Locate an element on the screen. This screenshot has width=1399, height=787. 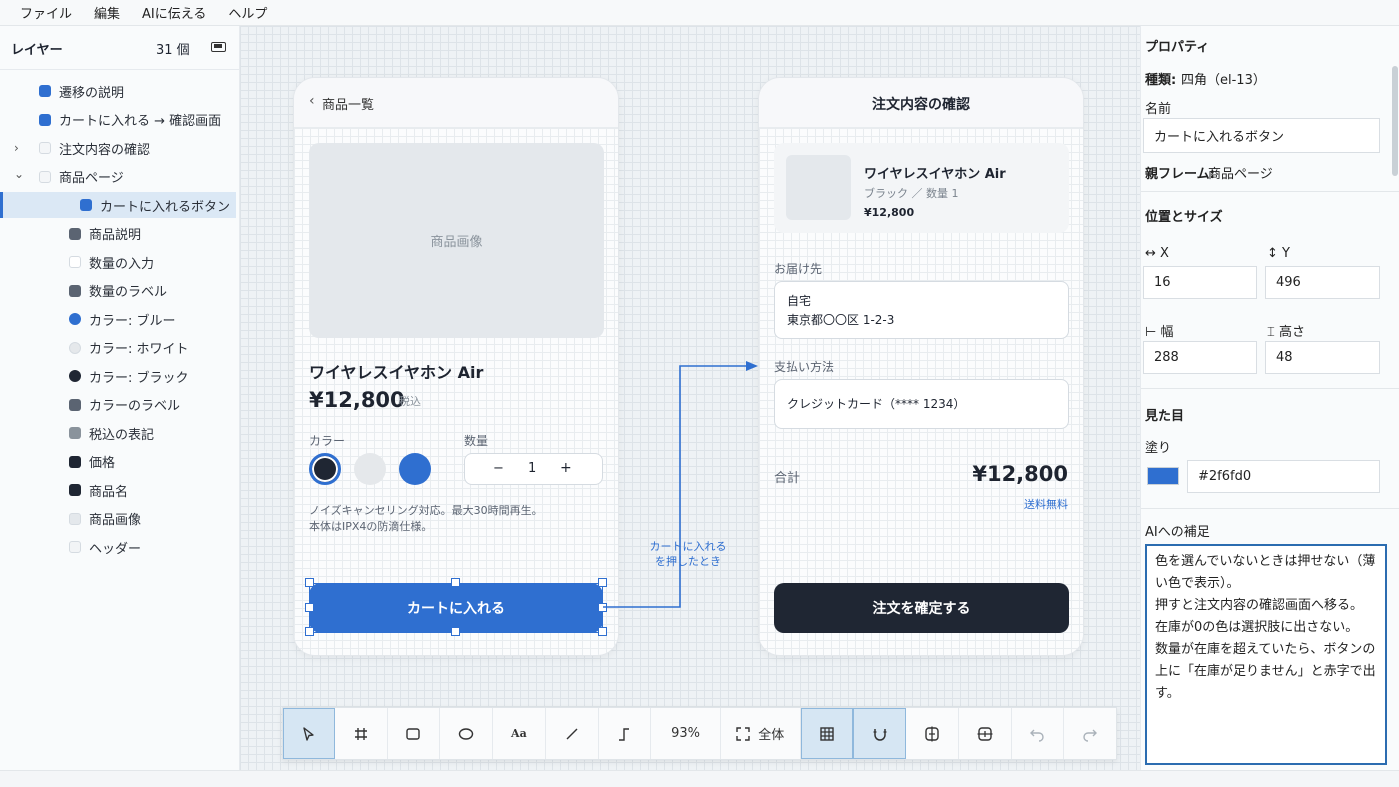
layers-title: レイヤー is located at coordinates (37, 50).